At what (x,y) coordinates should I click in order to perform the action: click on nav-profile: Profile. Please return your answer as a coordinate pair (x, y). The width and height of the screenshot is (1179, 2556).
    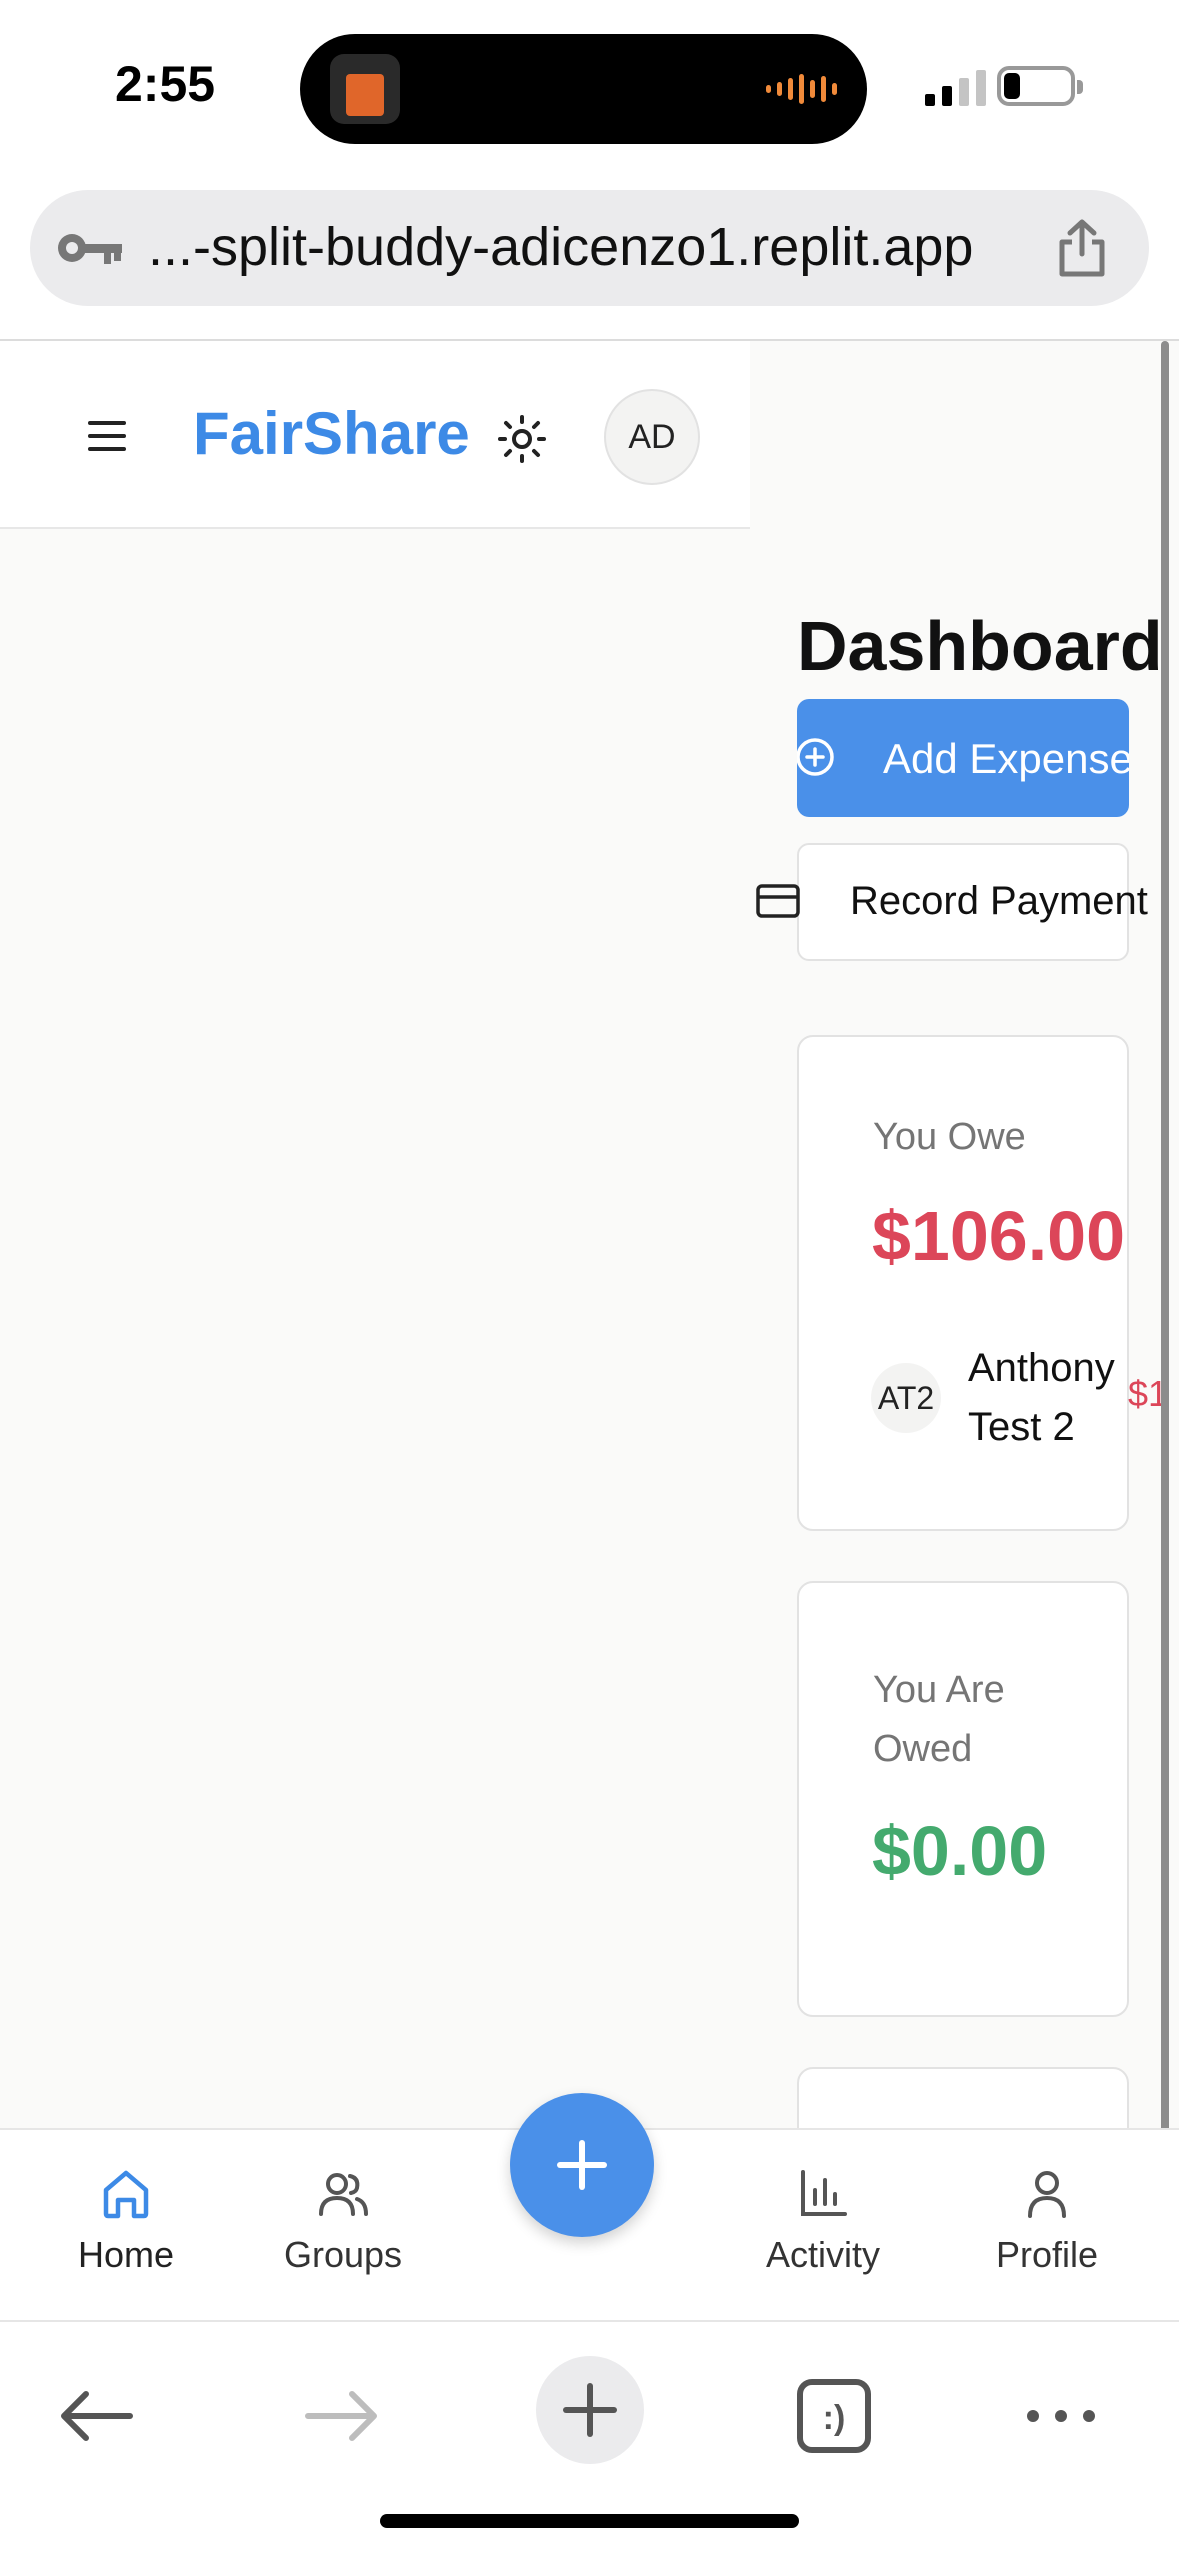
    Looking at the image, I should click on (1047, 2234).